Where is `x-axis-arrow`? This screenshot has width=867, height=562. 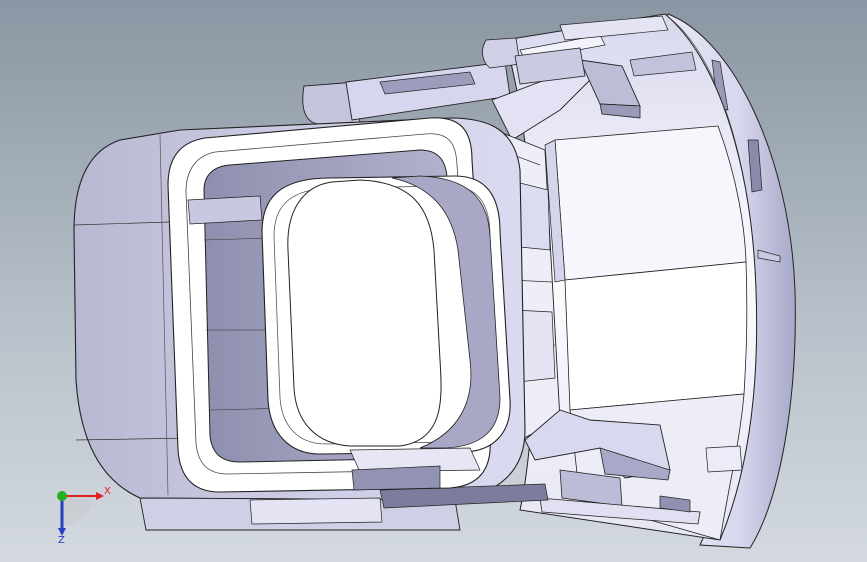 x-axis-arrow is located at coordinates (100, 496).